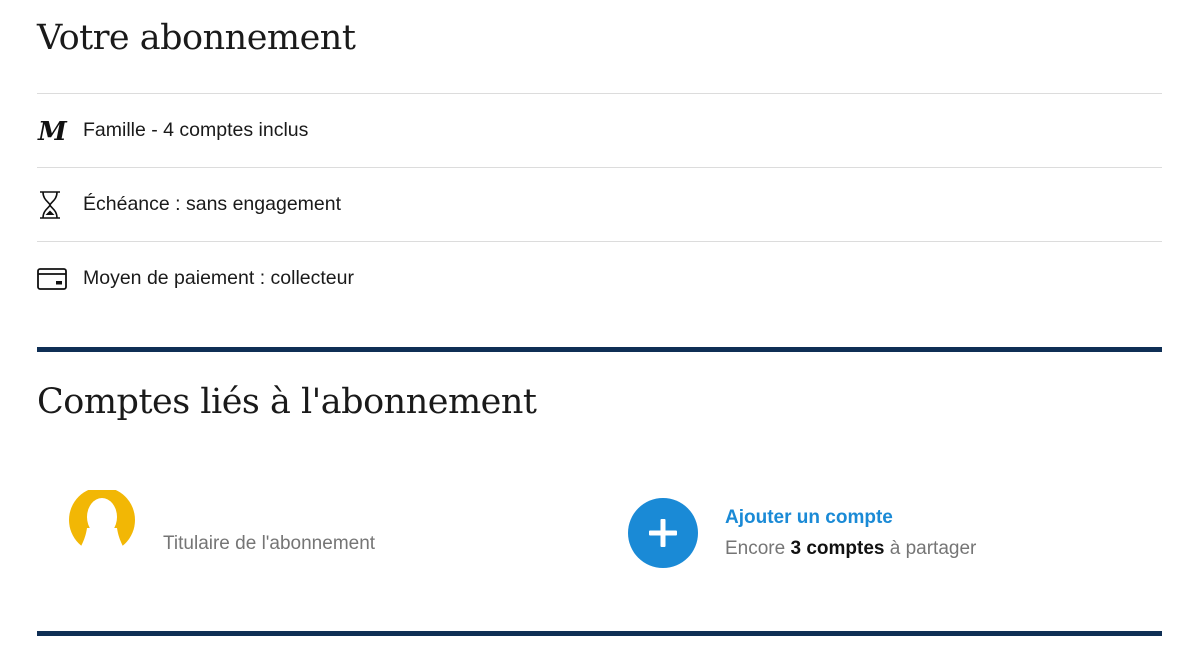 The image size is (1200, 652). I want to click on owner-role: Titulaire de l'abonnement, so click(269, 543).